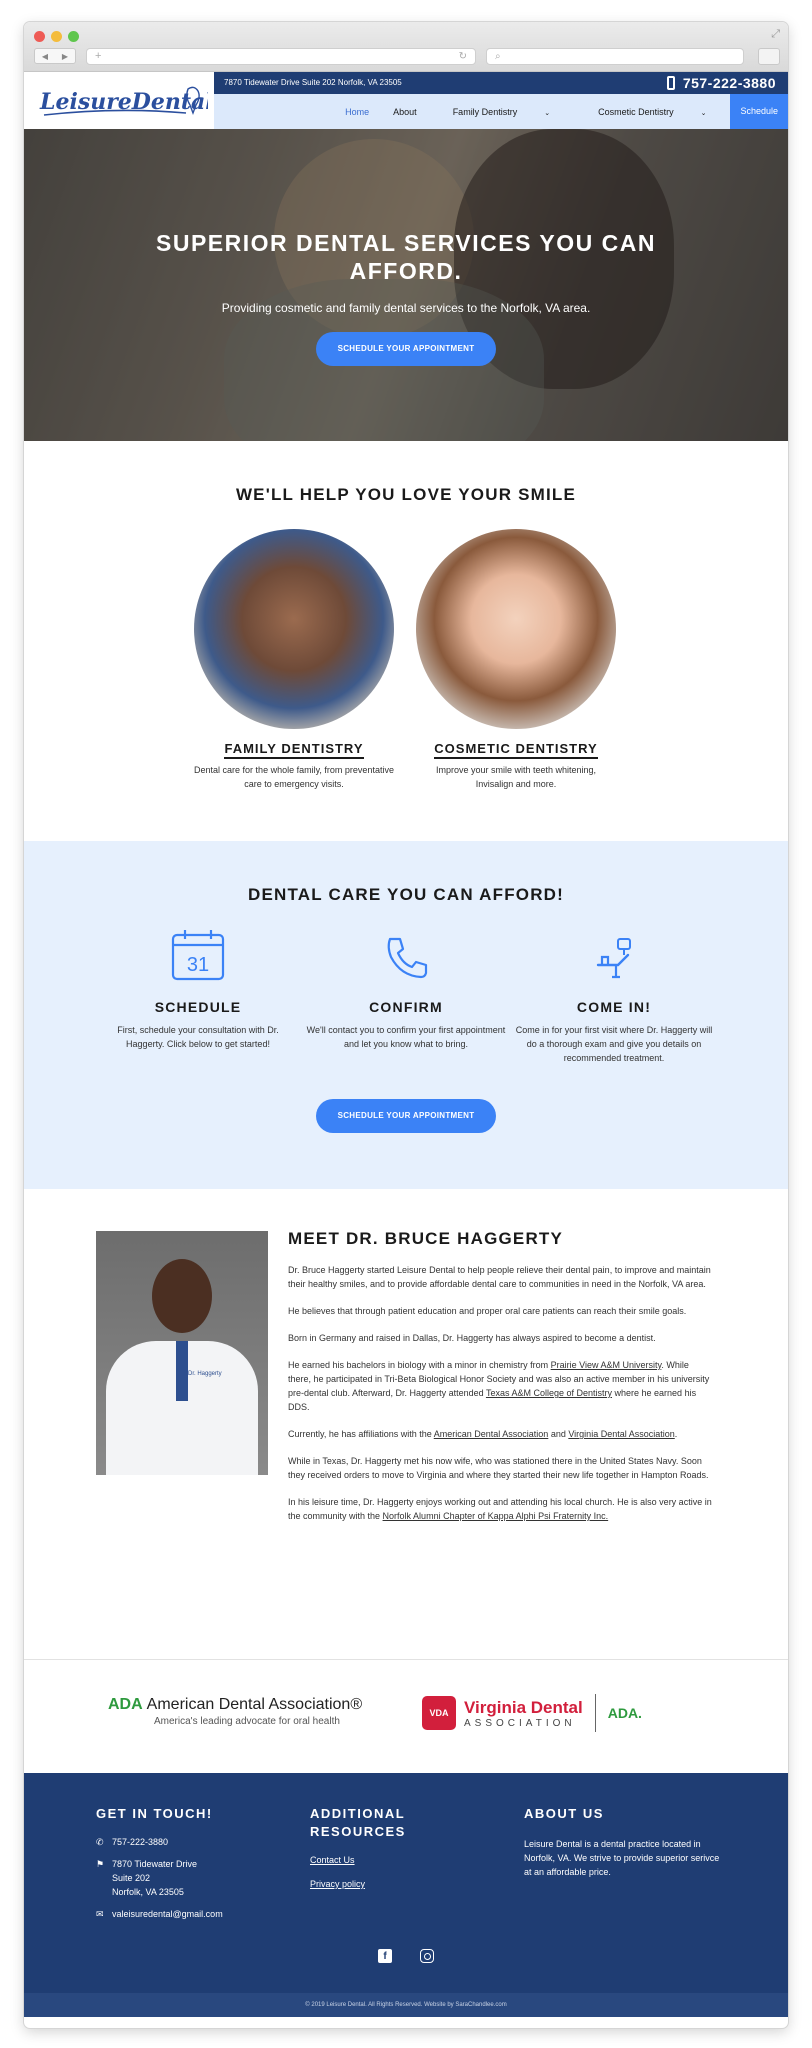  What do you see at coordinates (564, 1813) in the screenshot?
I see `footer-about-title: ABOUT US` at bounding box center [564, 1813].